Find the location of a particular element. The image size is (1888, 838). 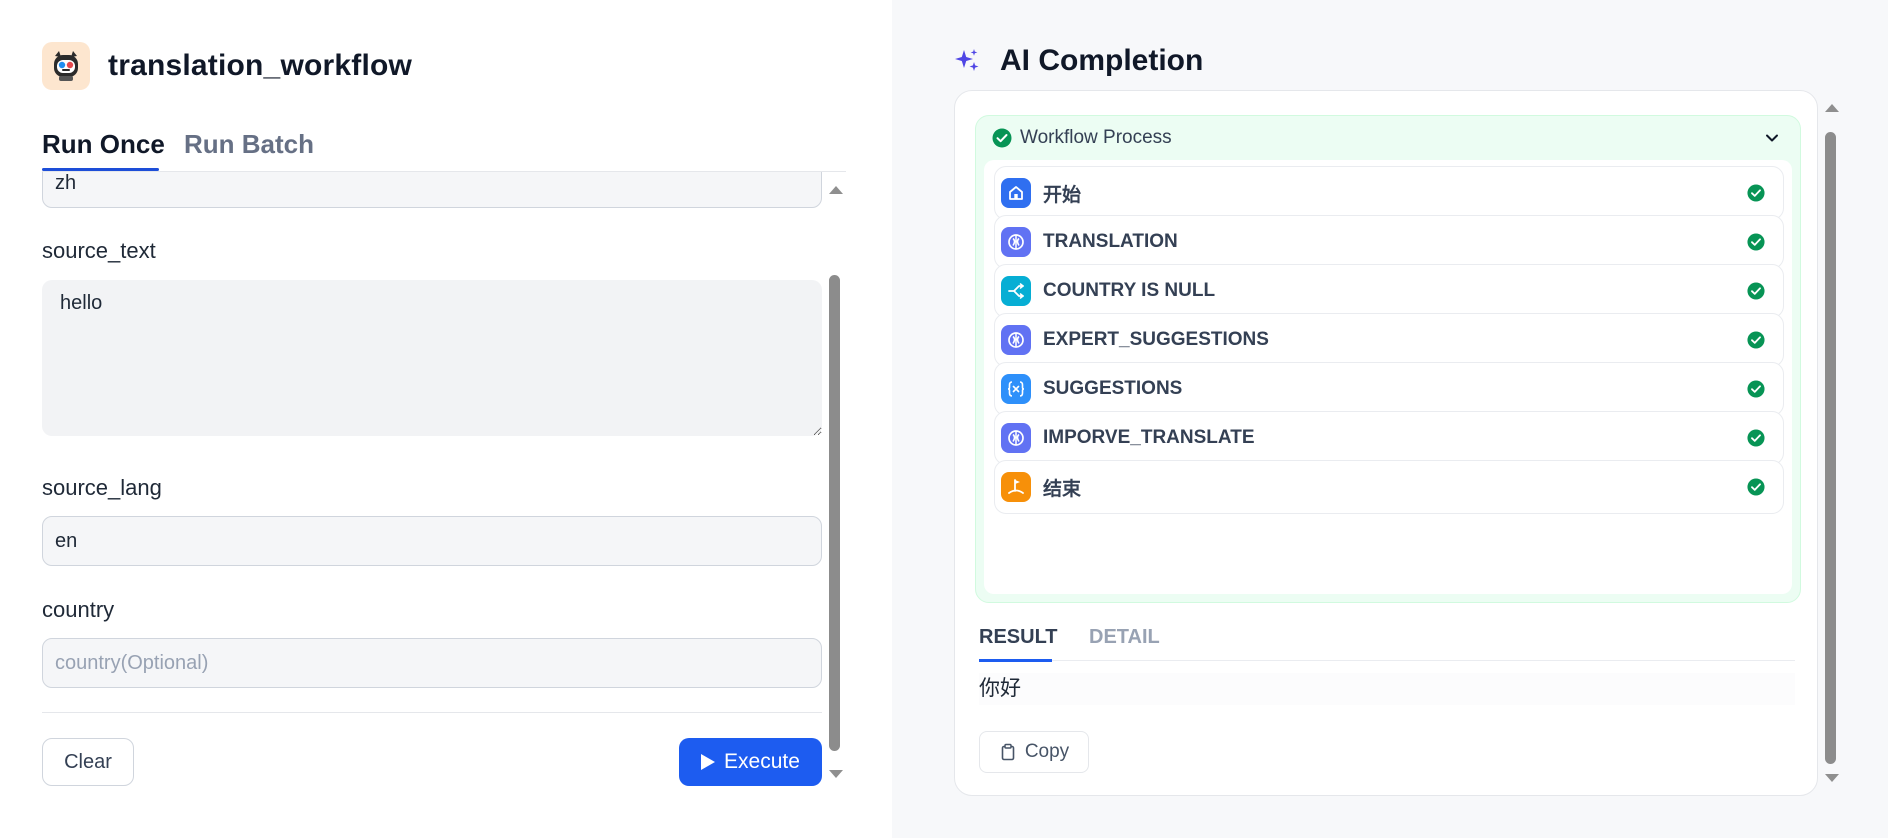

sparkle-icon is located at coordinates (967, 60).